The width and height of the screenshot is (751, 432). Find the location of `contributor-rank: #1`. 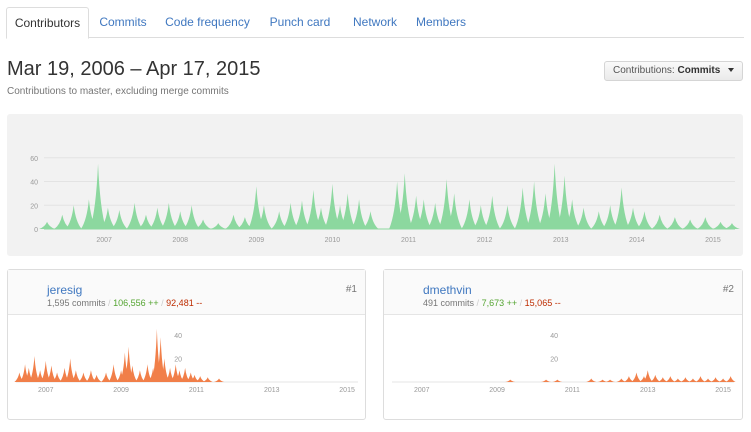

contributor-rank: #1 is located at coordinates (351, 289).